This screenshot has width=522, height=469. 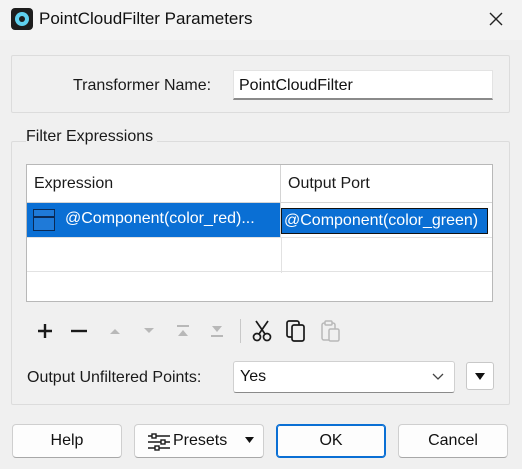 I want to click on presets-button: Presets, so click(x=199, y=441).